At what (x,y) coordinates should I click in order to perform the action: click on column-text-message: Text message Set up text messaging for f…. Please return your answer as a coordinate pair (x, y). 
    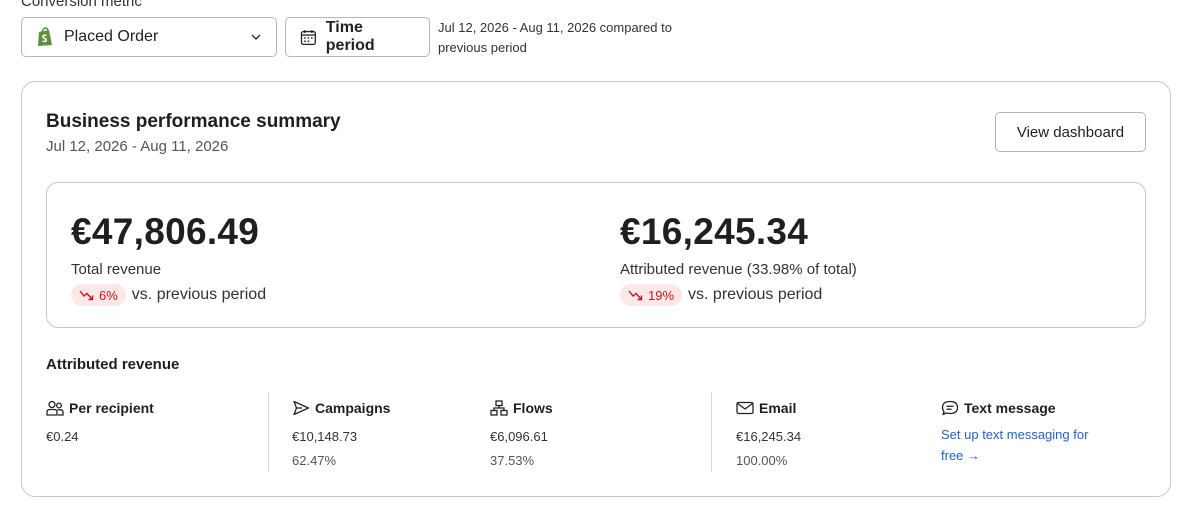
    Looking at the image, I should click on (1016, 433).